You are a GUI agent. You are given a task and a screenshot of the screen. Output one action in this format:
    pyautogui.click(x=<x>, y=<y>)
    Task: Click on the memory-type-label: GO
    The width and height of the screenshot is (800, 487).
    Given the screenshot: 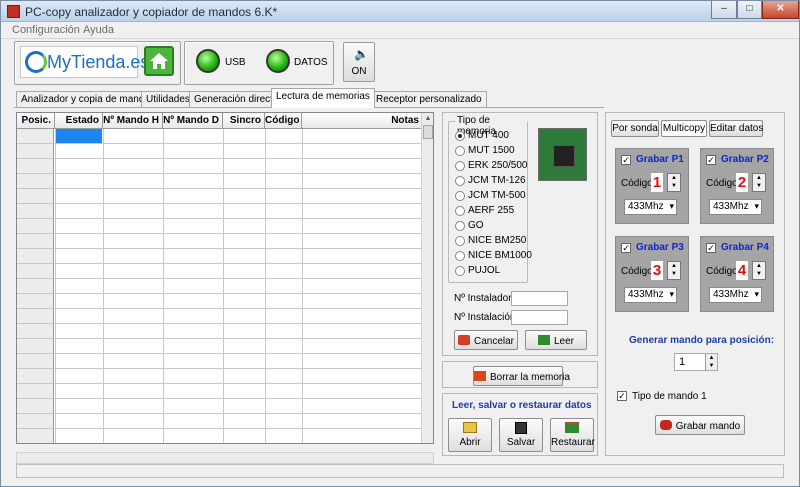 What is the action you would take?
    pyautogui.click(x=476, y=225)
    